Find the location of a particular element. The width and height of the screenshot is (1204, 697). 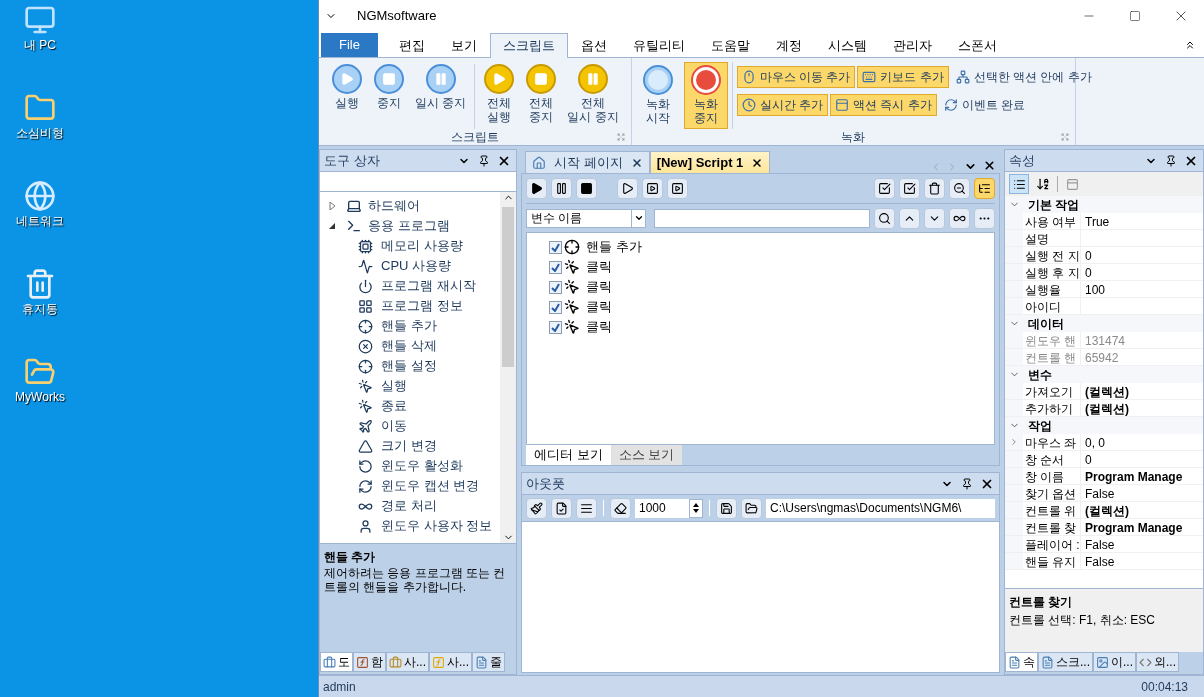

play-button is located at coordinates (536, 188).